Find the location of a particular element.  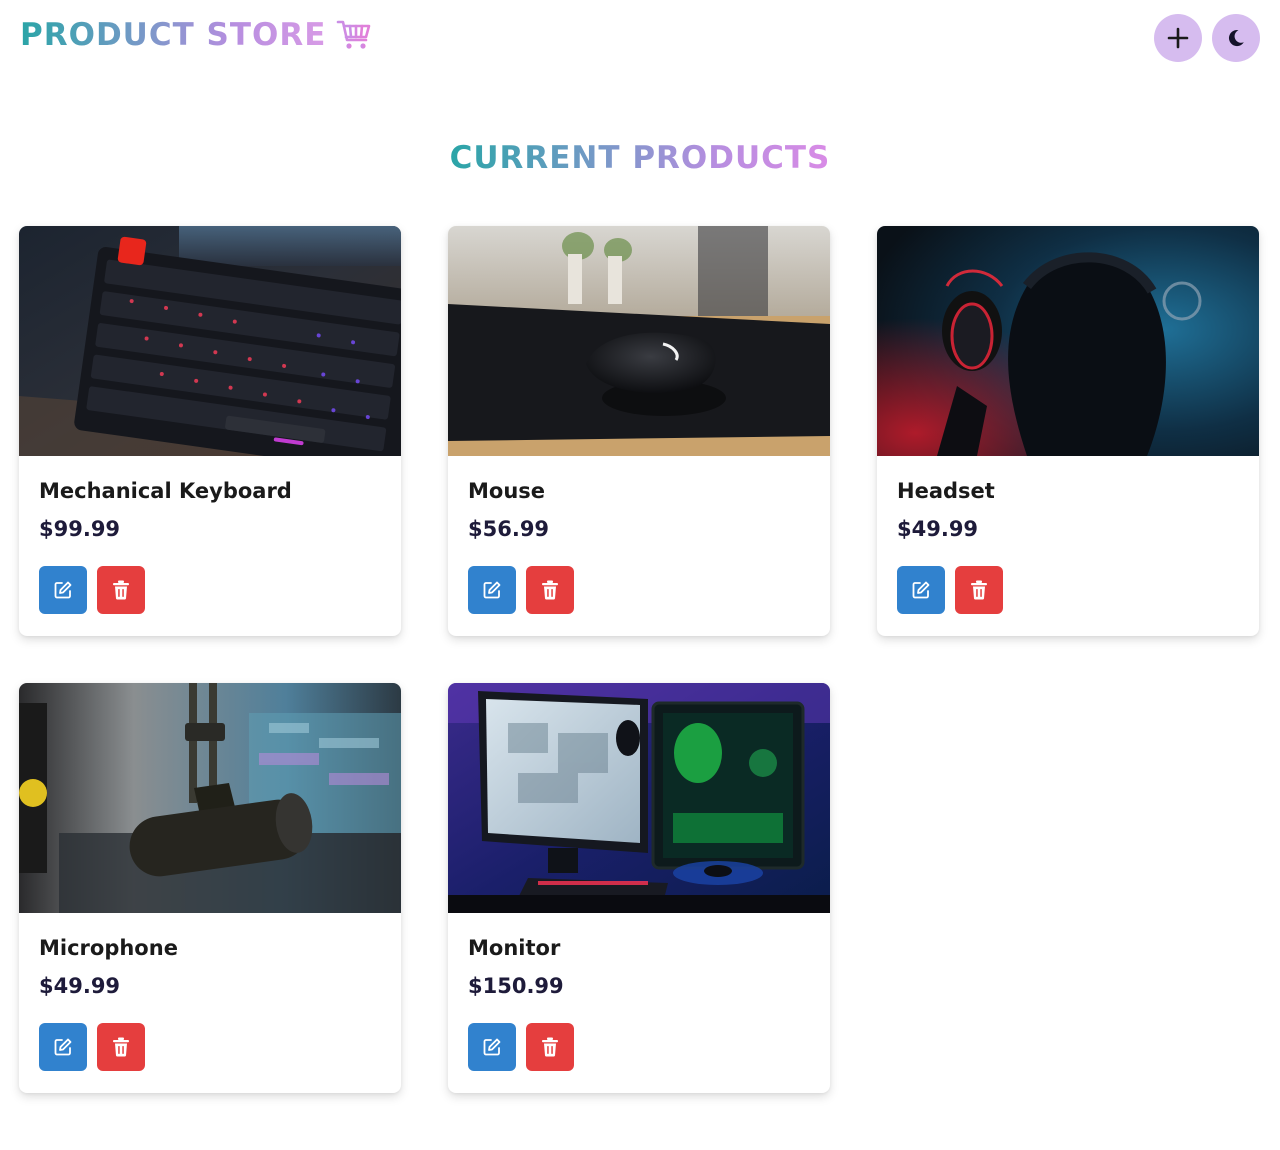

nav-actions is located at coordinates (1207, 38).